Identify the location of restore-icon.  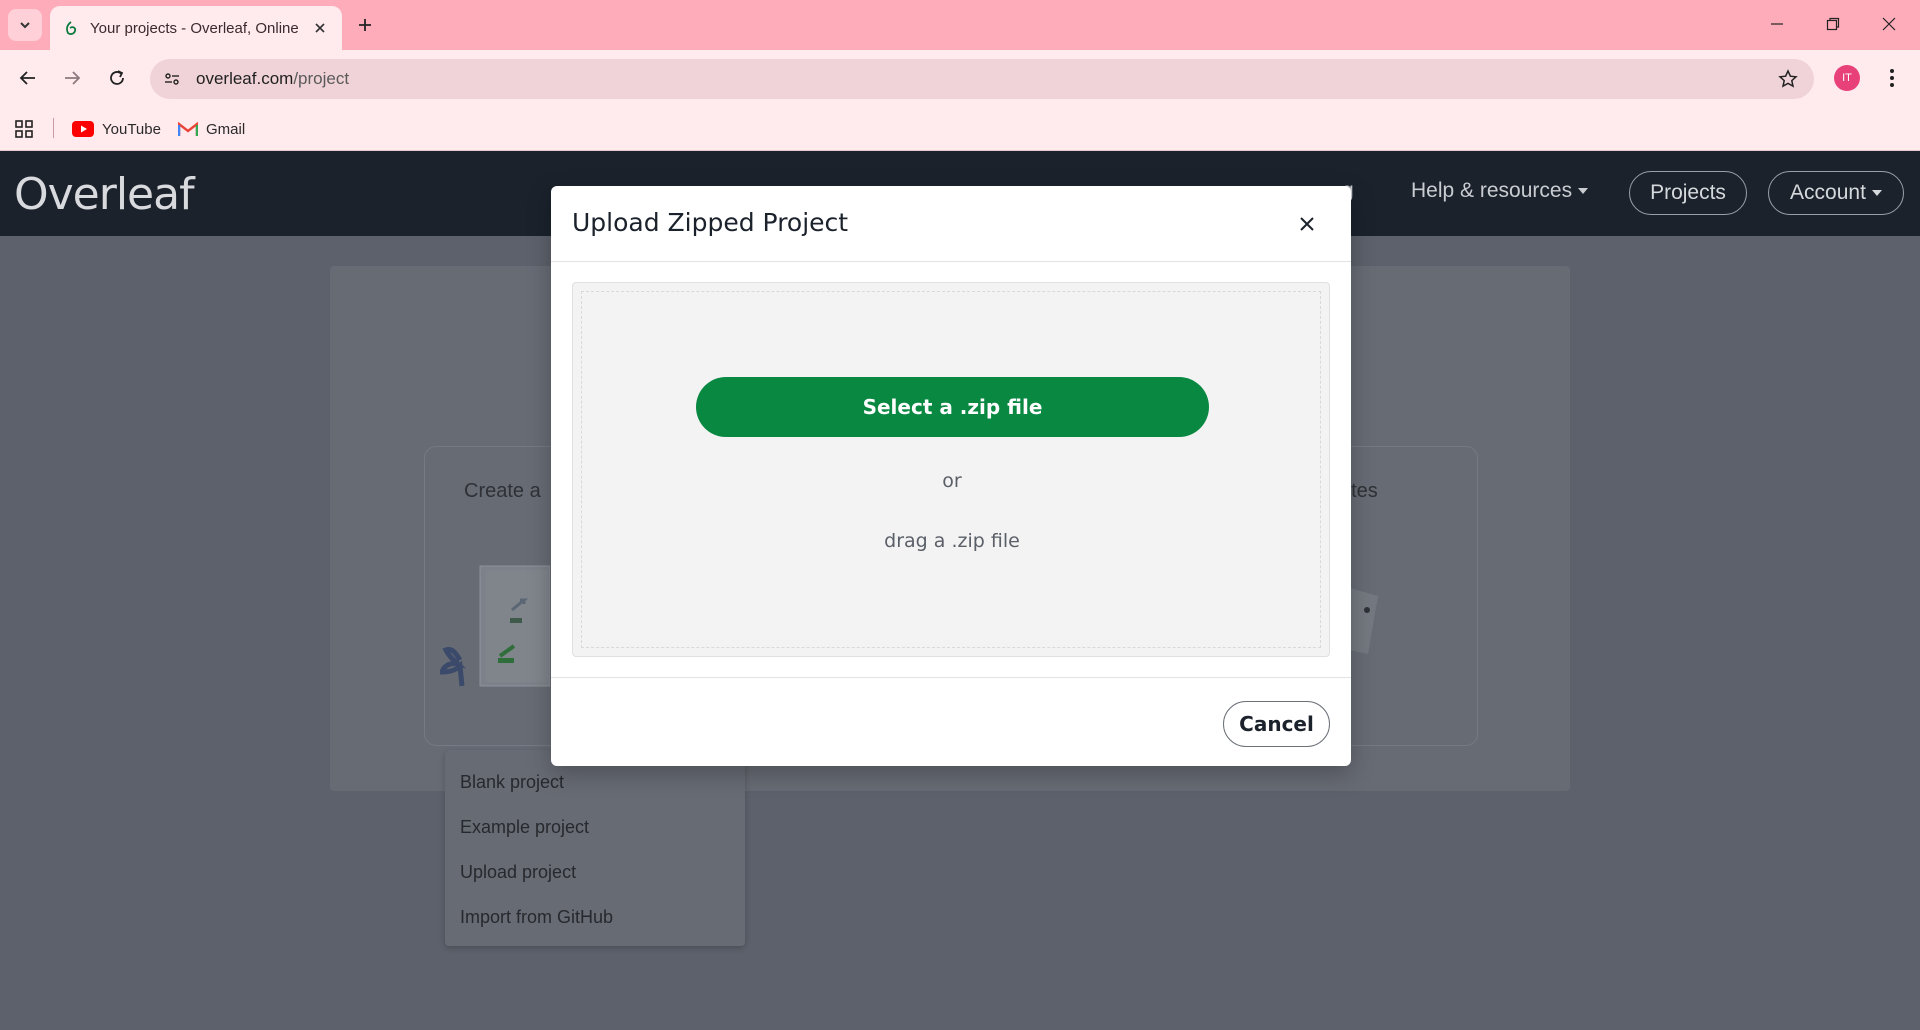
(1833, 24).